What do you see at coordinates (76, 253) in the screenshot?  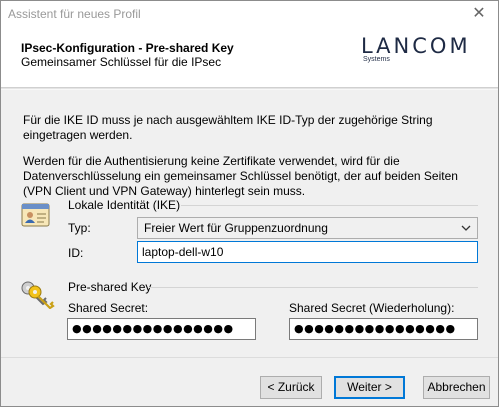 I see `id-label: ID:` at bounding box center [76, 253].